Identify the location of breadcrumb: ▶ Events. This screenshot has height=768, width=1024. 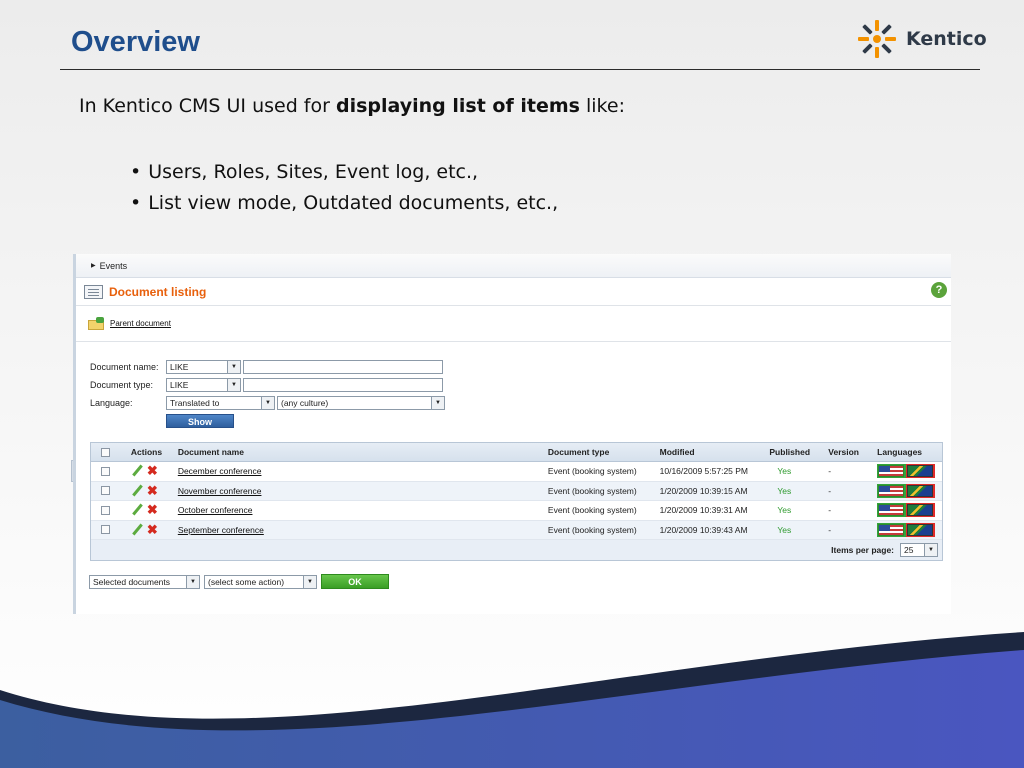
(513, 266).